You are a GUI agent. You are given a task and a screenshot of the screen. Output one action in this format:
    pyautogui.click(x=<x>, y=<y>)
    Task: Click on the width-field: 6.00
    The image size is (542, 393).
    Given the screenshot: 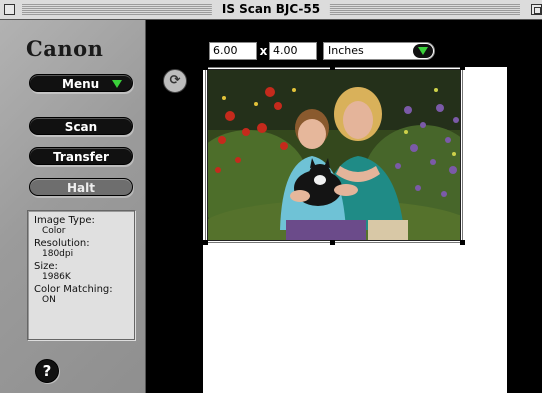 What is the action you would take?
    pyautogui.click(x=233, y=51)
    